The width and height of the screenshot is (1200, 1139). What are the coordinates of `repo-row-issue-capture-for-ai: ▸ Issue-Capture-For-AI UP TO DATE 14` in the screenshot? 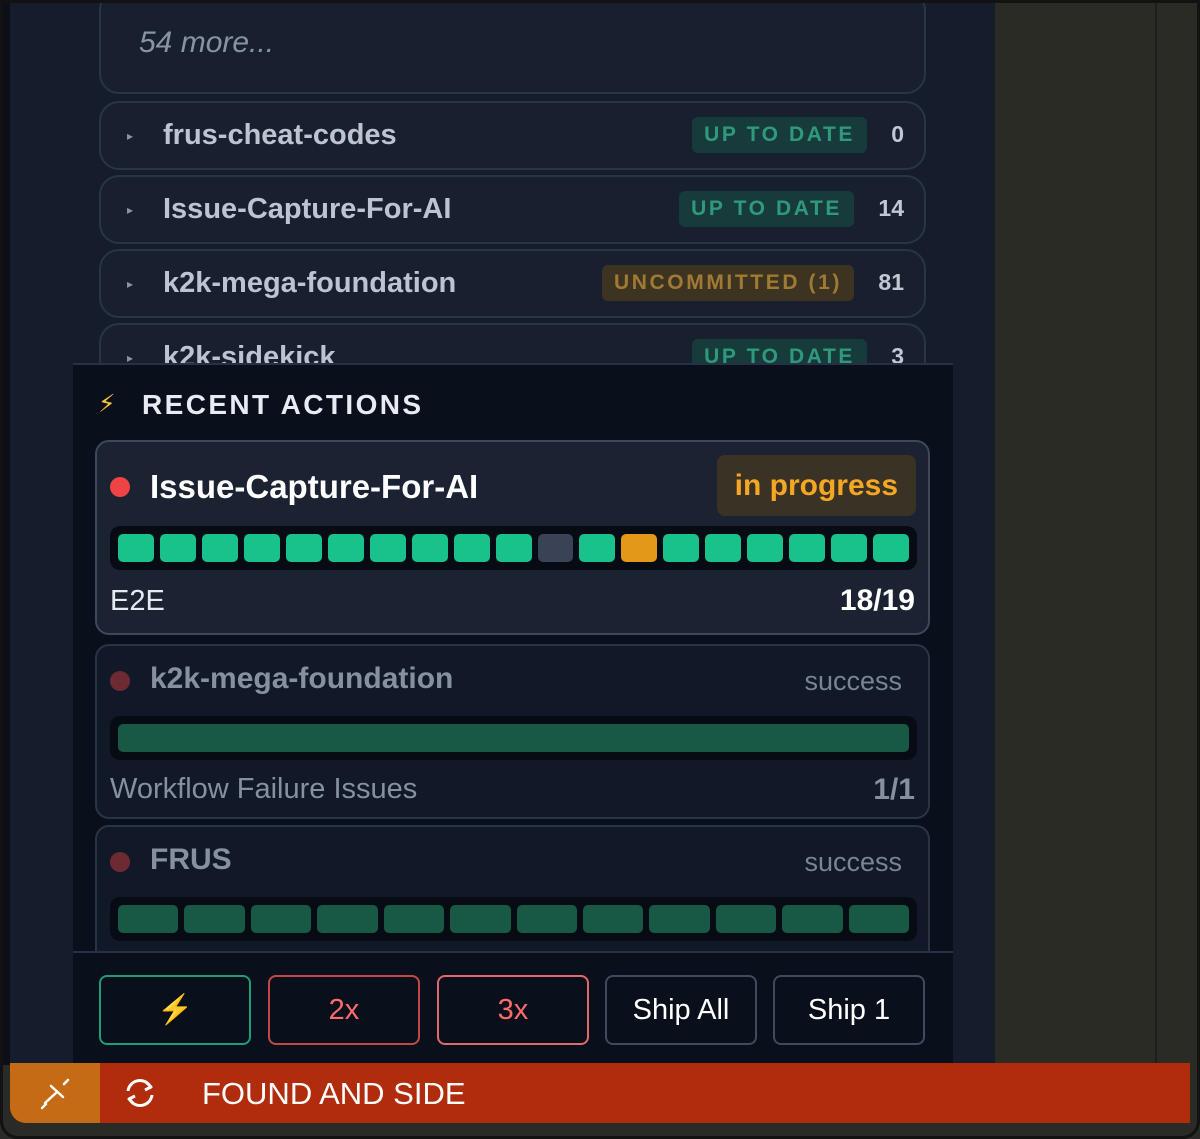 It's located at (512, 209).